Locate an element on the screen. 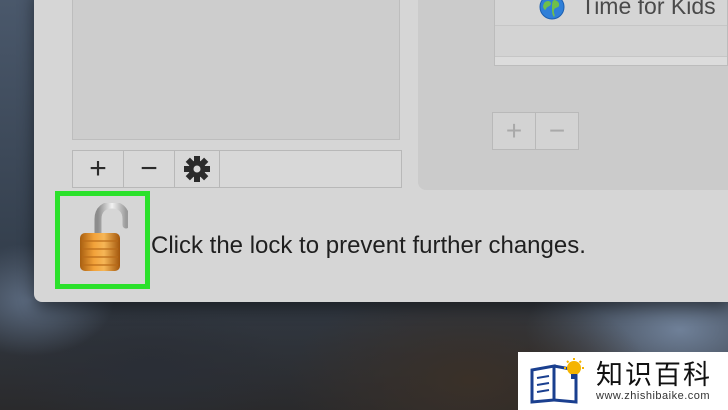 This screenshot has width=728, height=410. user-list-toolbar: + − is located at coordinates (237, 169).